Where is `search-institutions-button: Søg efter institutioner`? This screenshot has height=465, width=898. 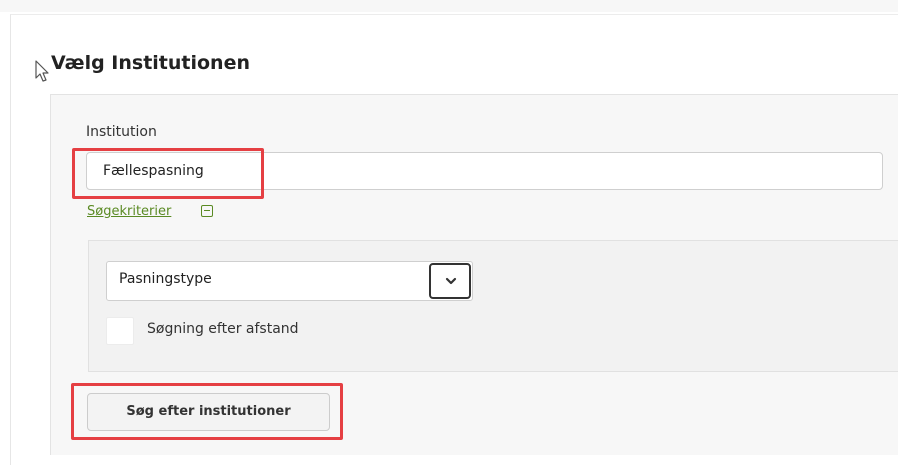 search-institutions-button: Søg efter institutioner is located at coordinates (208, 412).